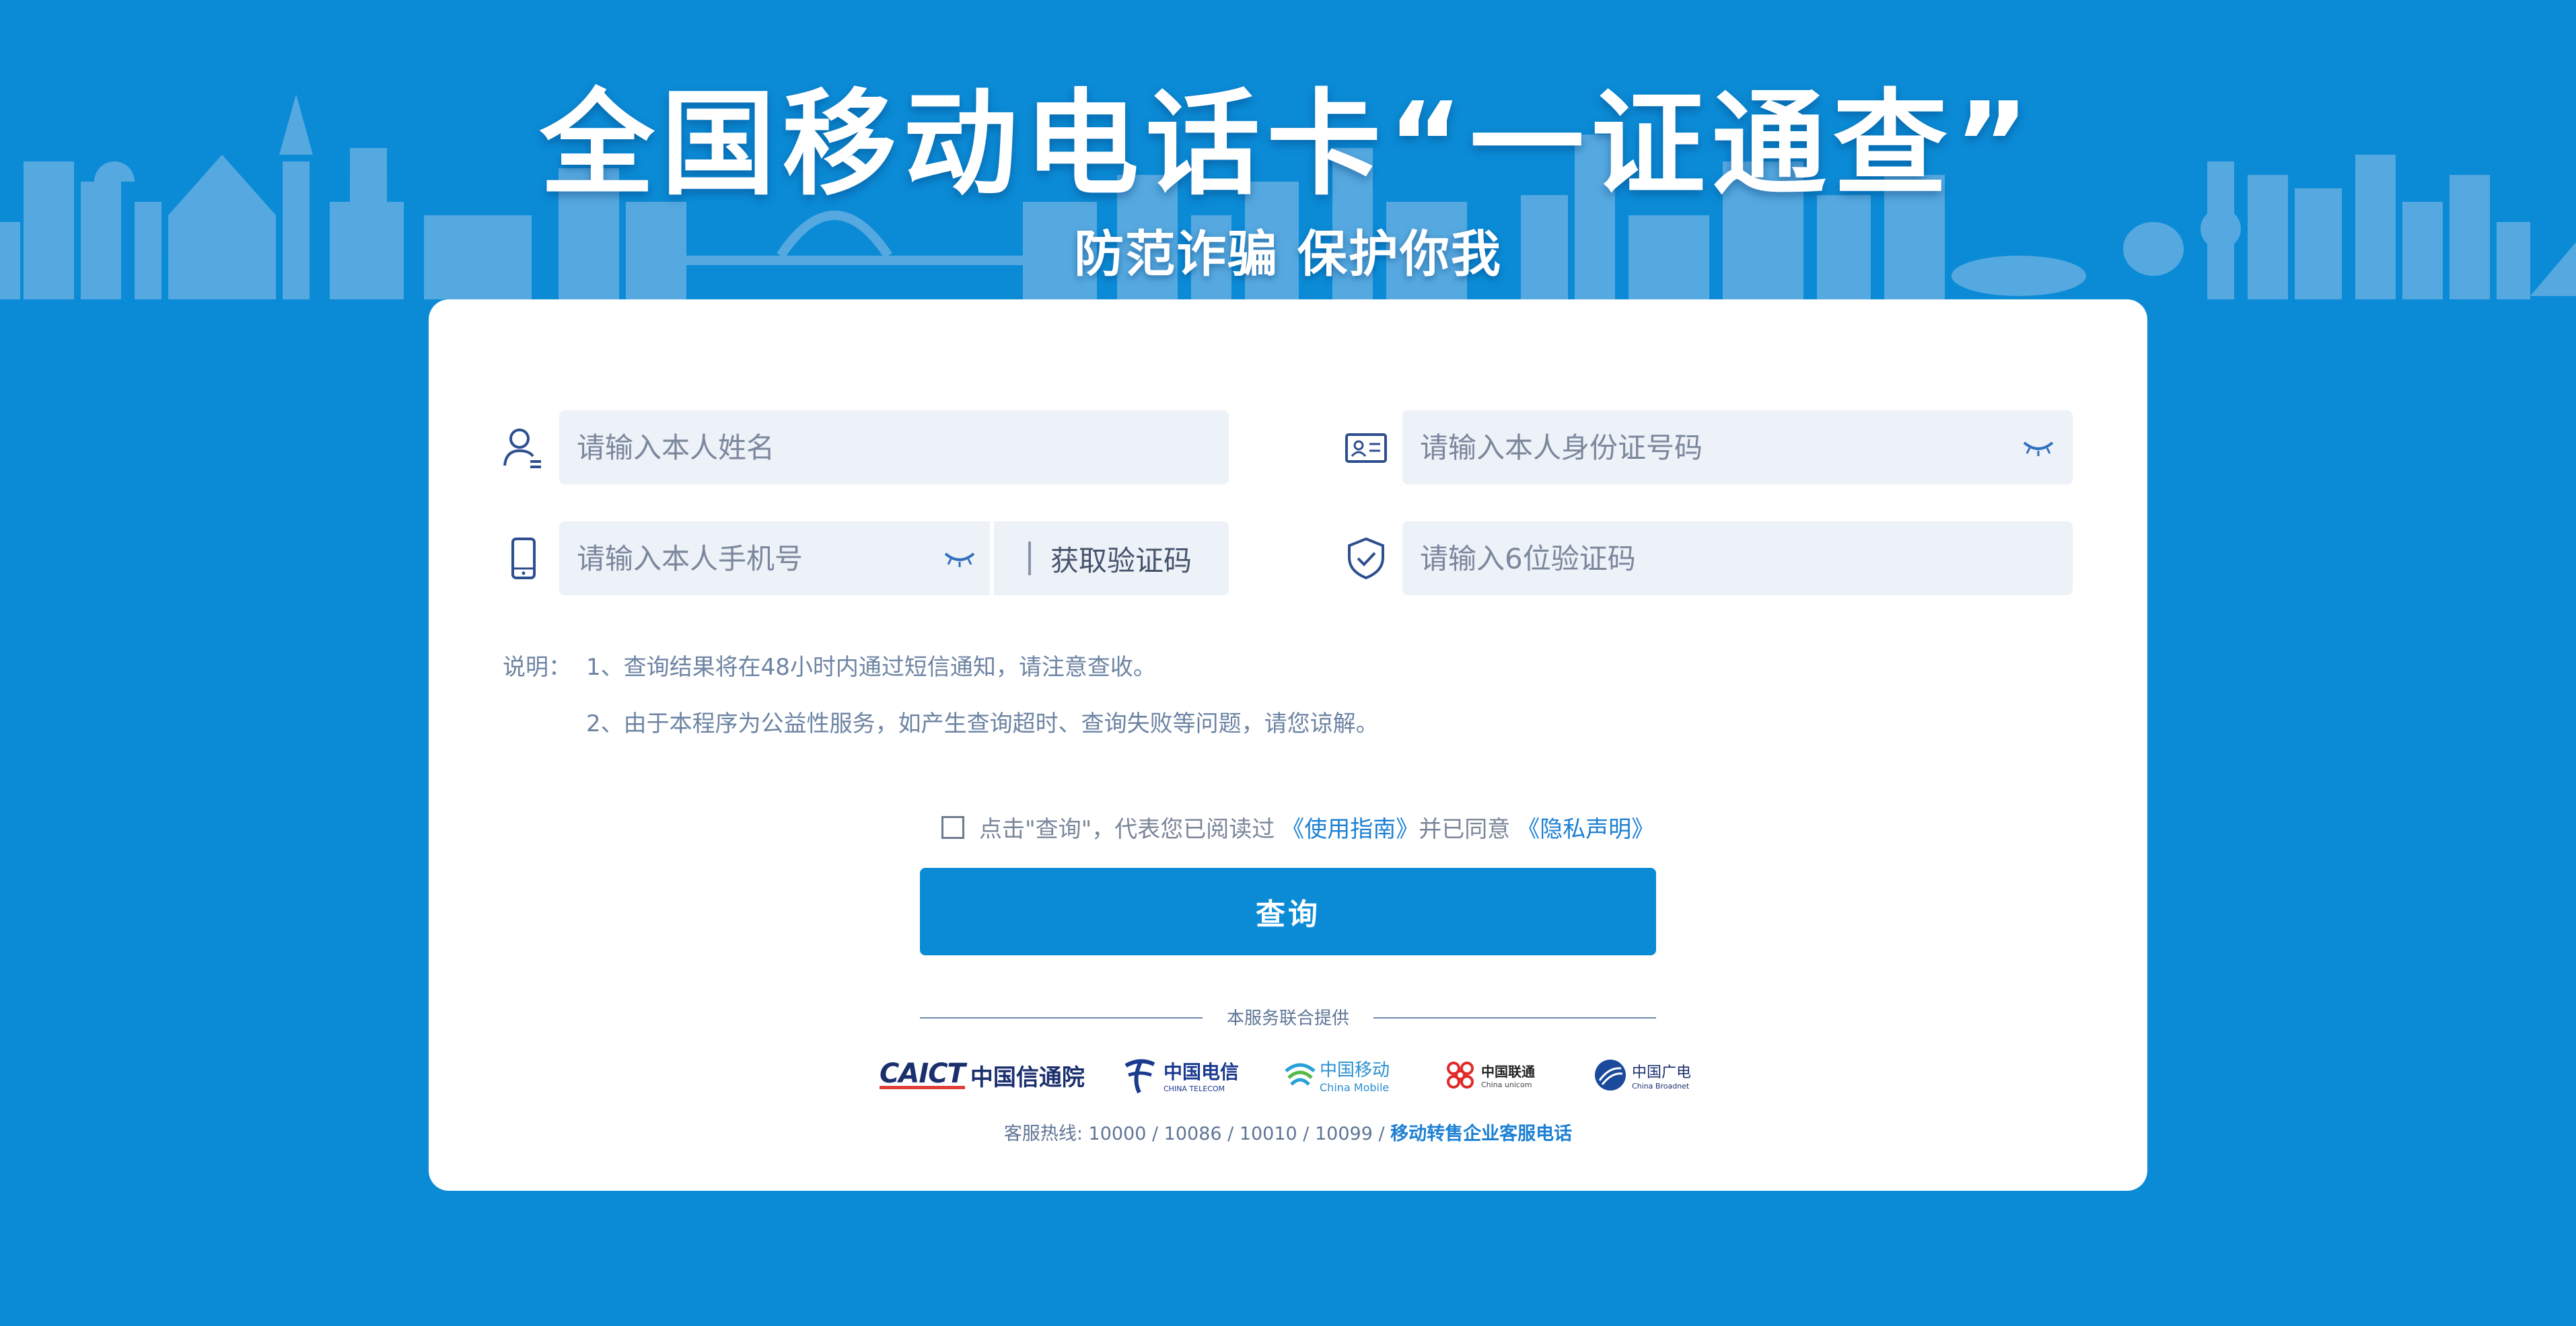 This screenshot has width=2576, height=1326. What do you see at coordinates (1642, 1075) in the screenshot?
I see `china-broadnet-logo: 中国广电 China Broadnet` at bounding box center [1642, 1075].